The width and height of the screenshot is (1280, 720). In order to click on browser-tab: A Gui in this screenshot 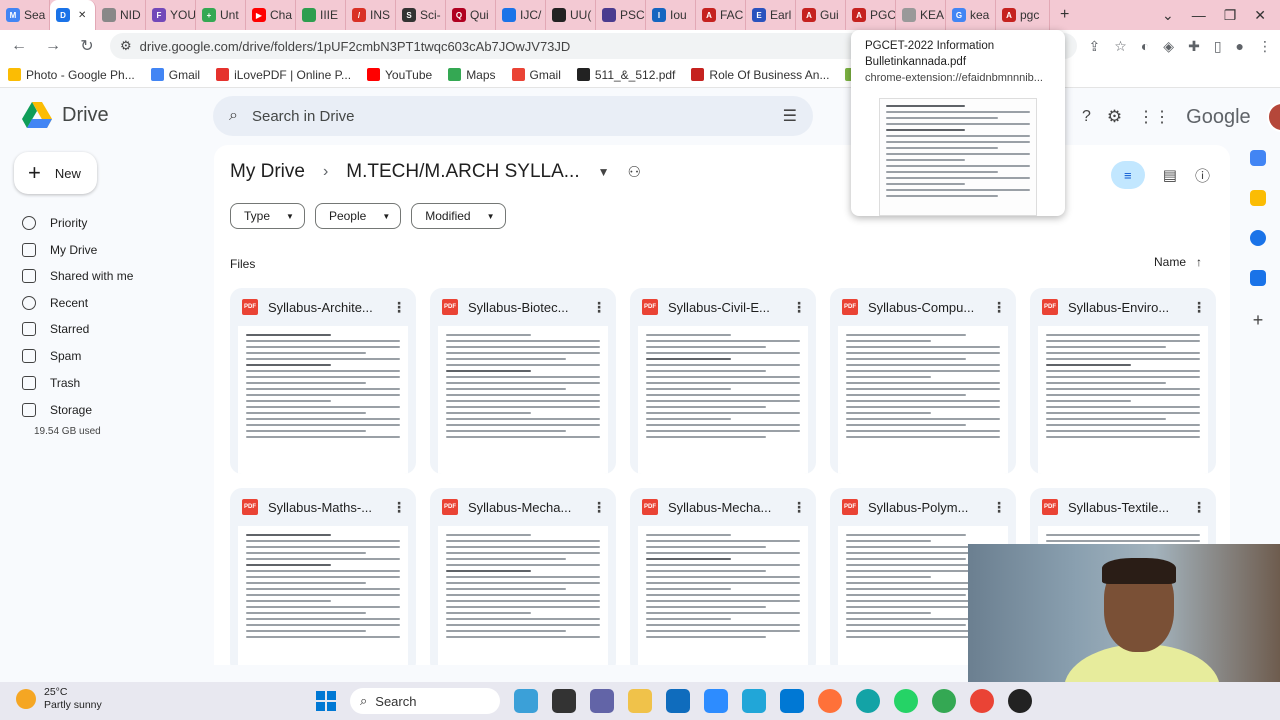, I will do `click(821, 15)`.